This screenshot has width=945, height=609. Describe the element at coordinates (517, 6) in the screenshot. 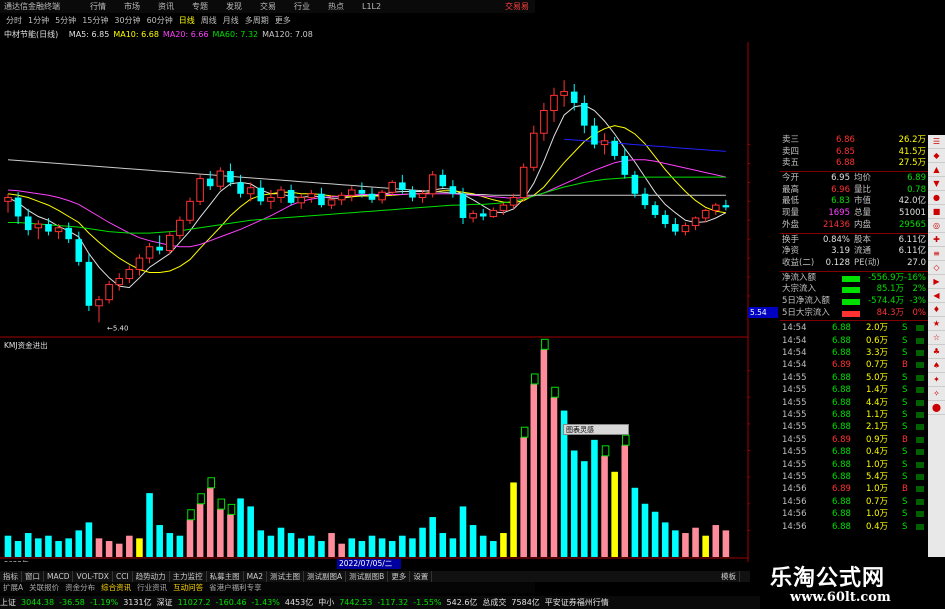

I see `trade-menu: 交易易` at that location.